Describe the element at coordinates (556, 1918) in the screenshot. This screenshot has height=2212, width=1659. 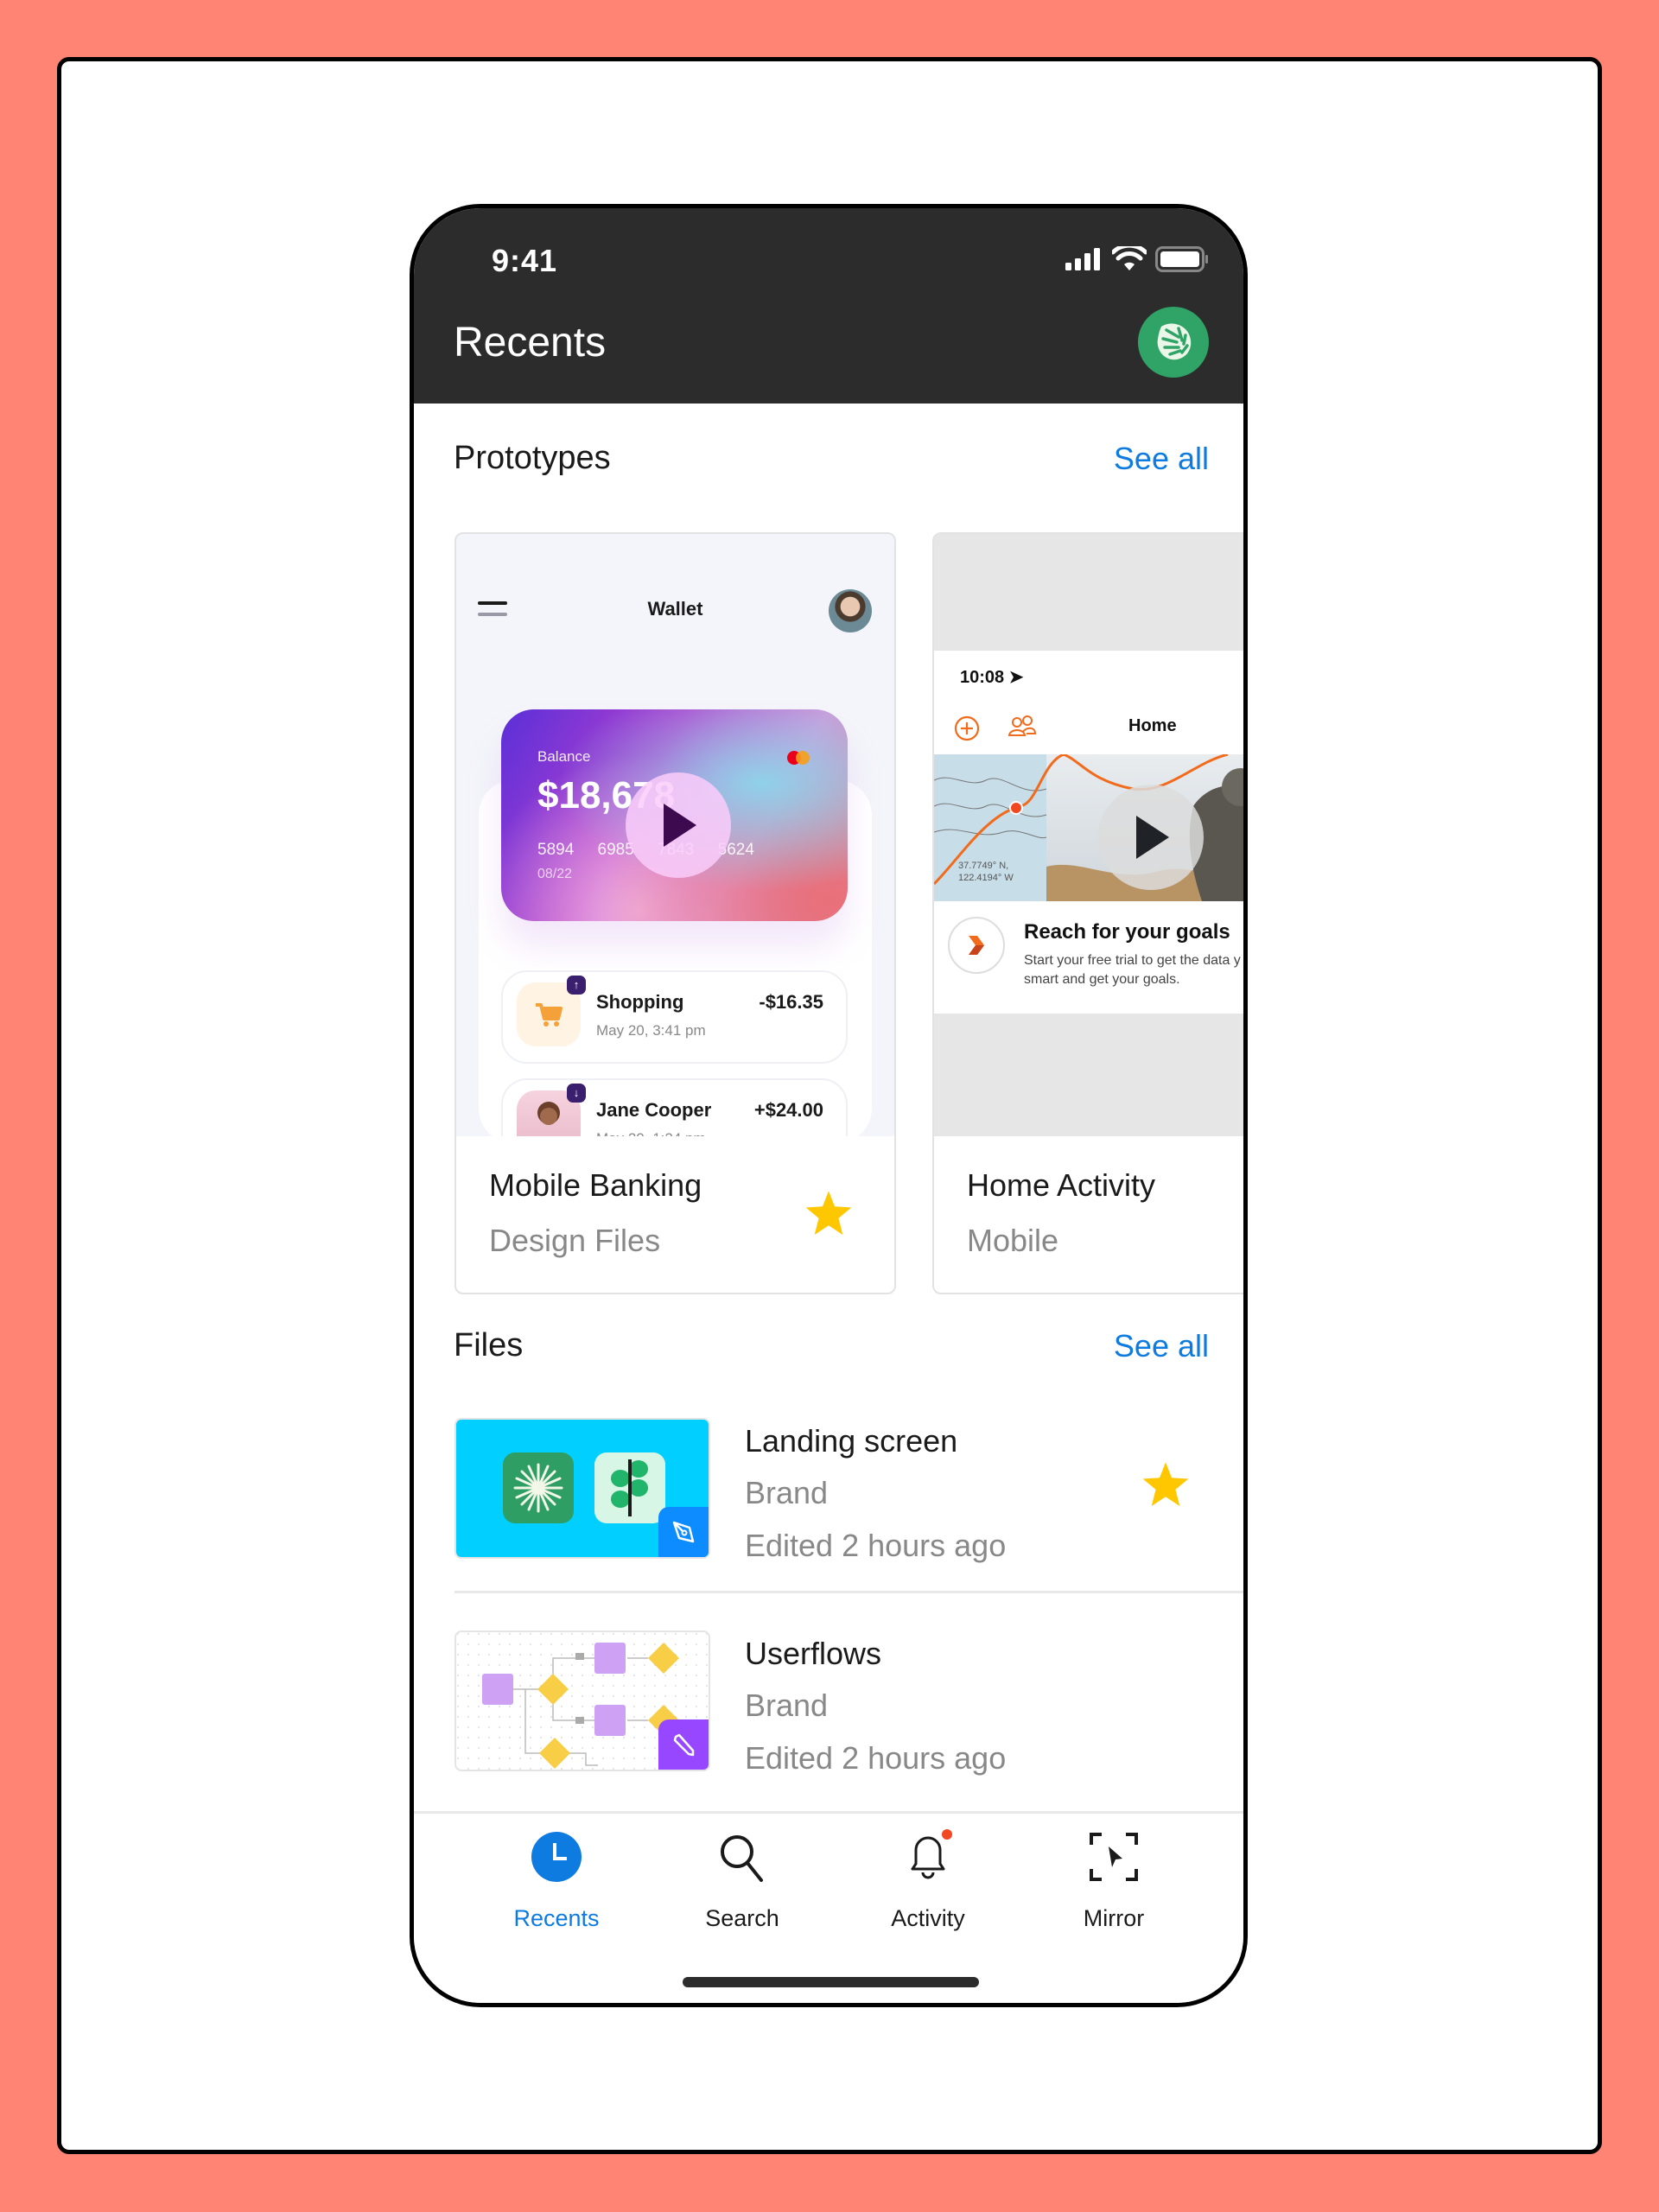
I see `tab-label: Recents` at that location.